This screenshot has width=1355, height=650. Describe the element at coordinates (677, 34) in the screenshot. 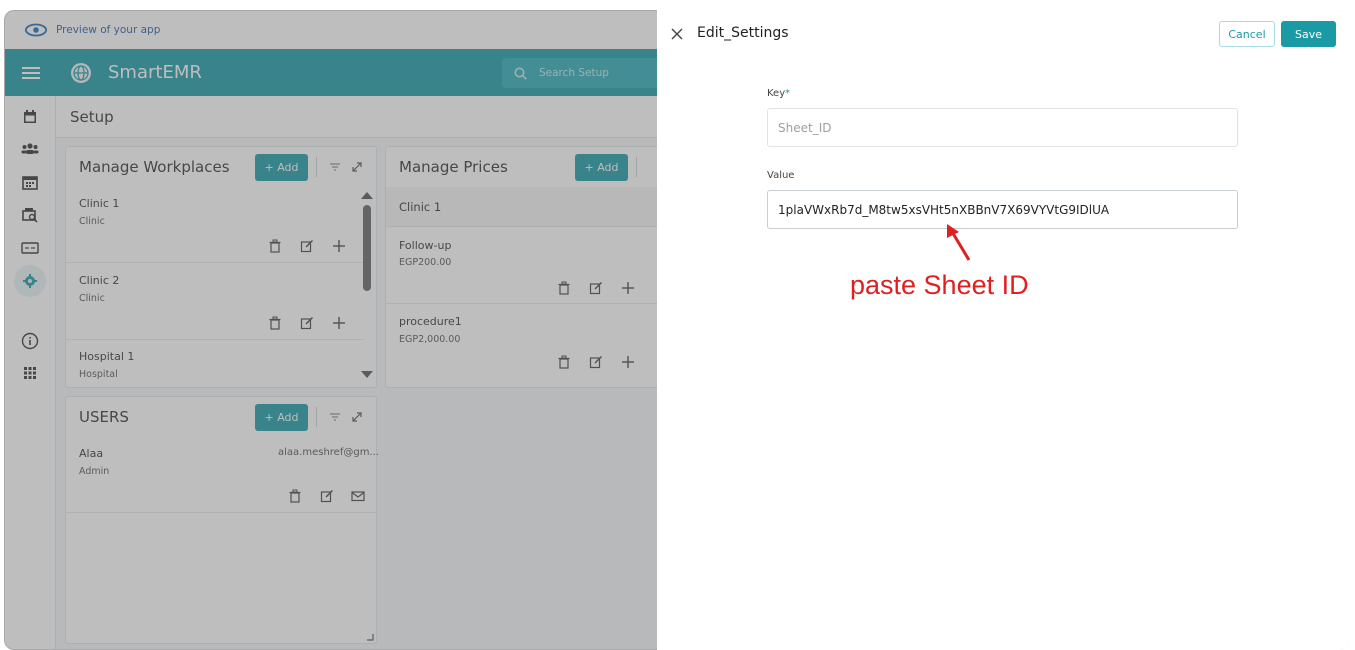

I see `close-icon` at that location.